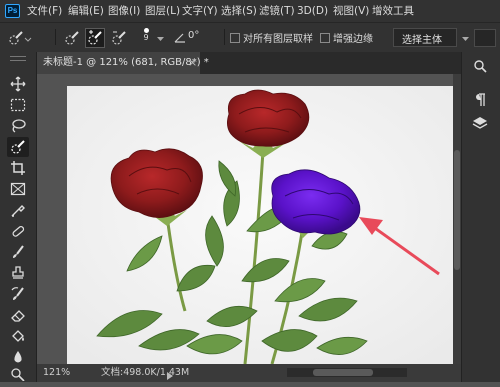 This screenshot has height=387, width=500. Describe the element at coordinates (86, 11) in the screenshot. I see `menu-edit: 编辑(E)` at that location.